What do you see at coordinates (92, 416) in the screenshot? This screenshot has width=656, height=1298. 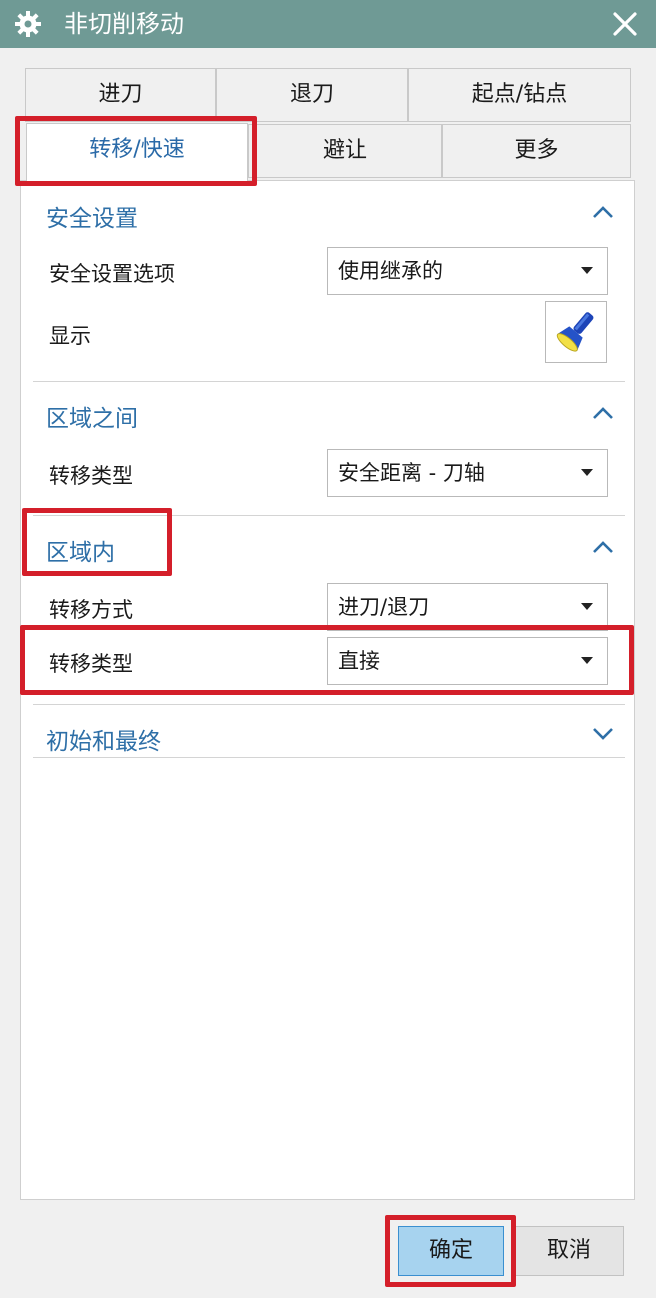 I see `section-title-between-regions: 区域之间` at bounding box center [92, 416].